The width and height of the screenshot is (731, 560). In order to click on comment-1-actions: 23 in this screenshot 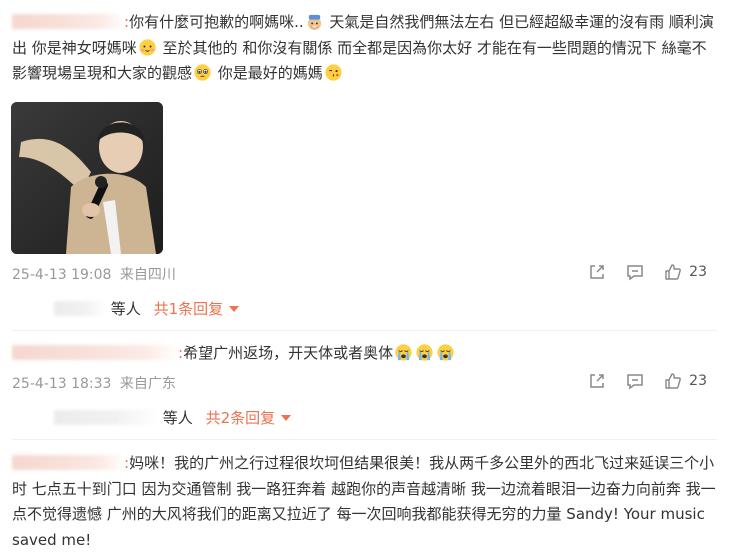, I will do `click(638, 272)`.